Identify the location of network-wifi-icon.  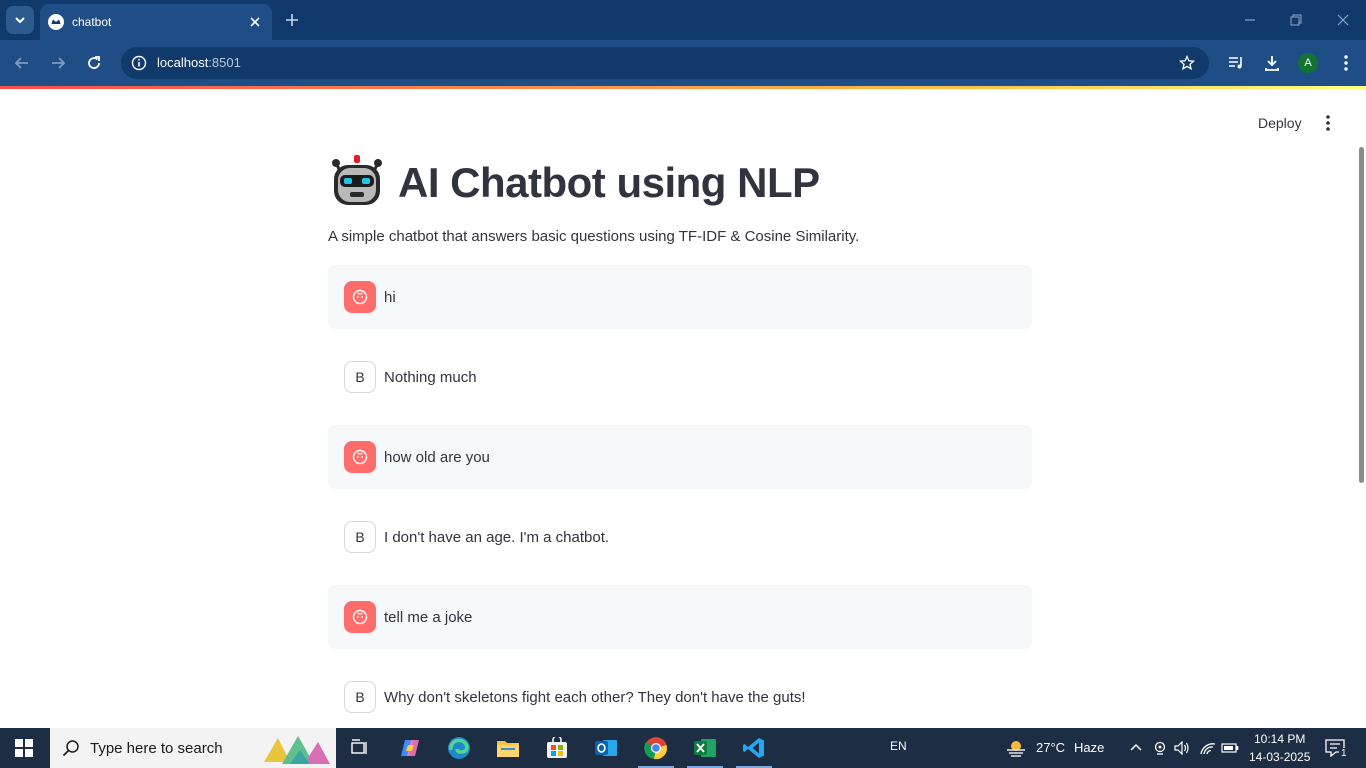
(1208, 748).